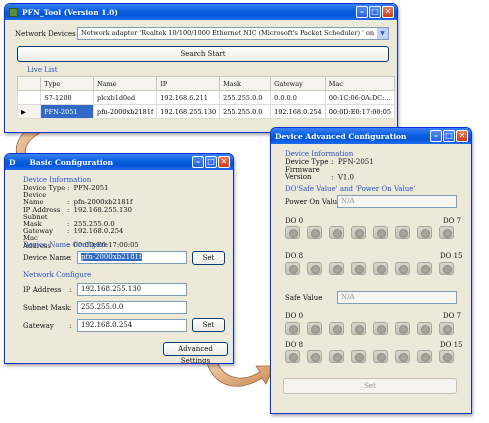 The height and width of the screenshot is (423, 489). Describe the element at coordinates (452, 221) in the screenshot. I see `do7-label: DO 7` at that location.